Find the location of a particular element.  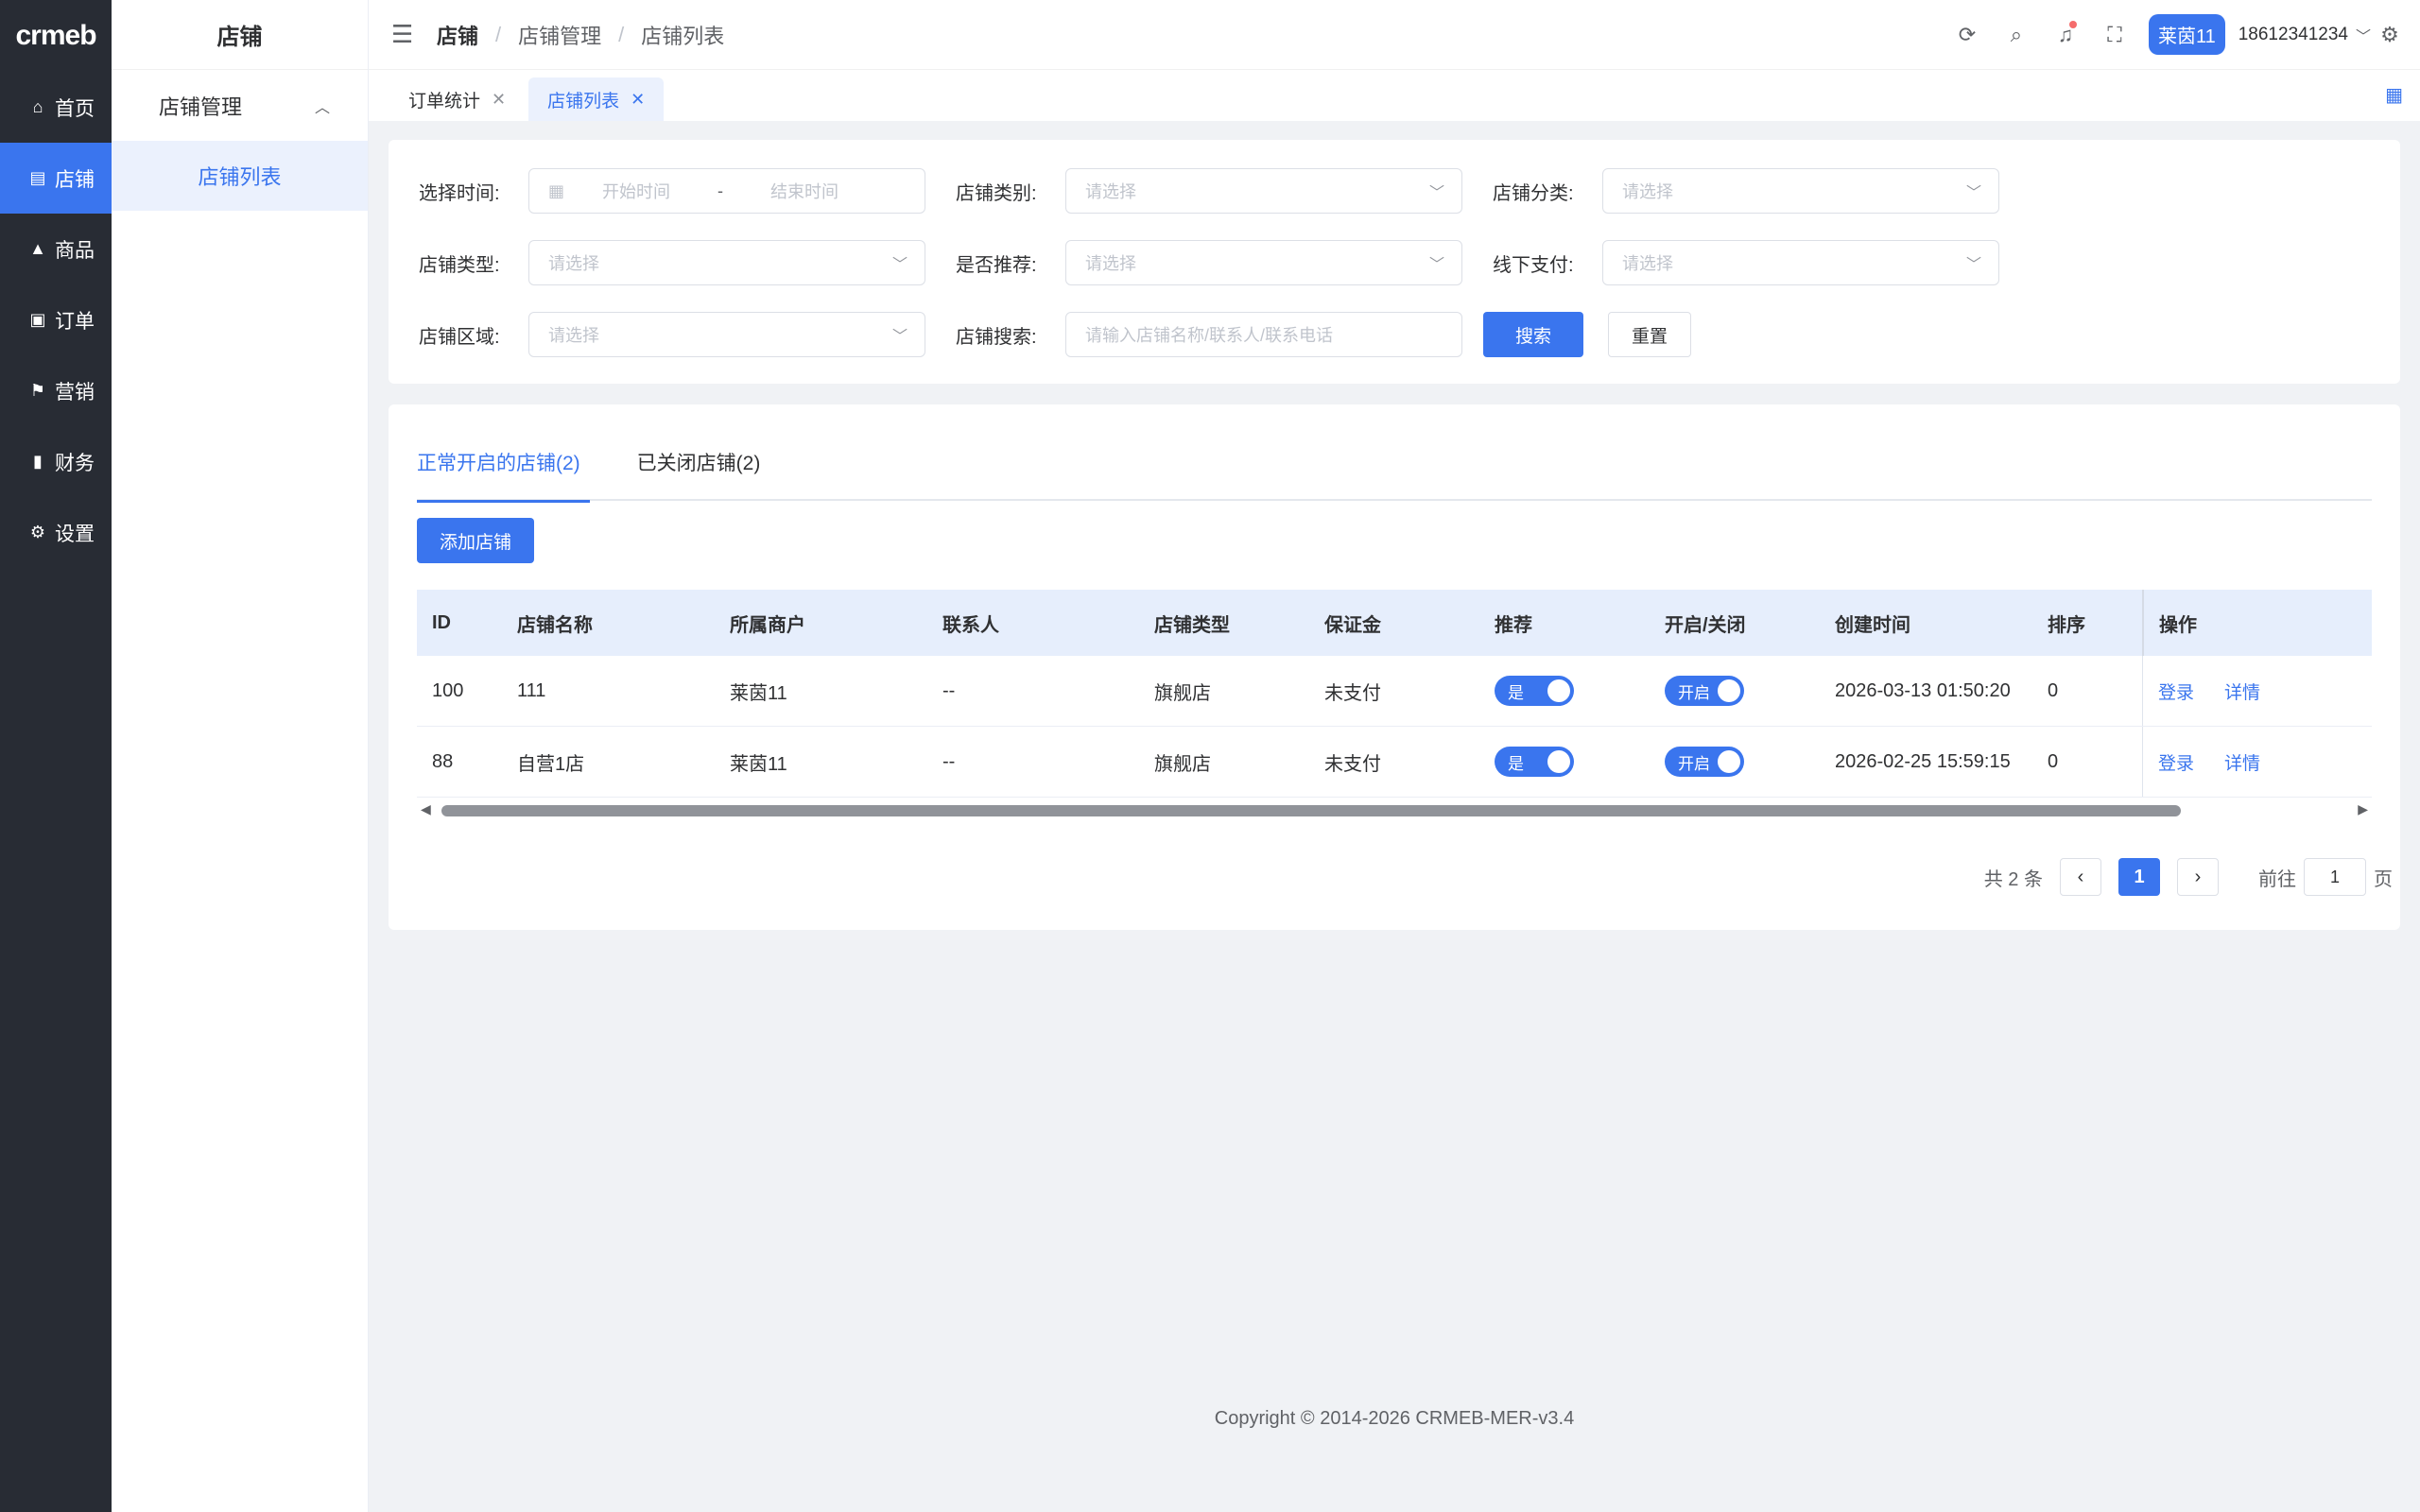

filter-region: 店铺区域: 请选择 ﹀ is located at coordinates (672, 334).